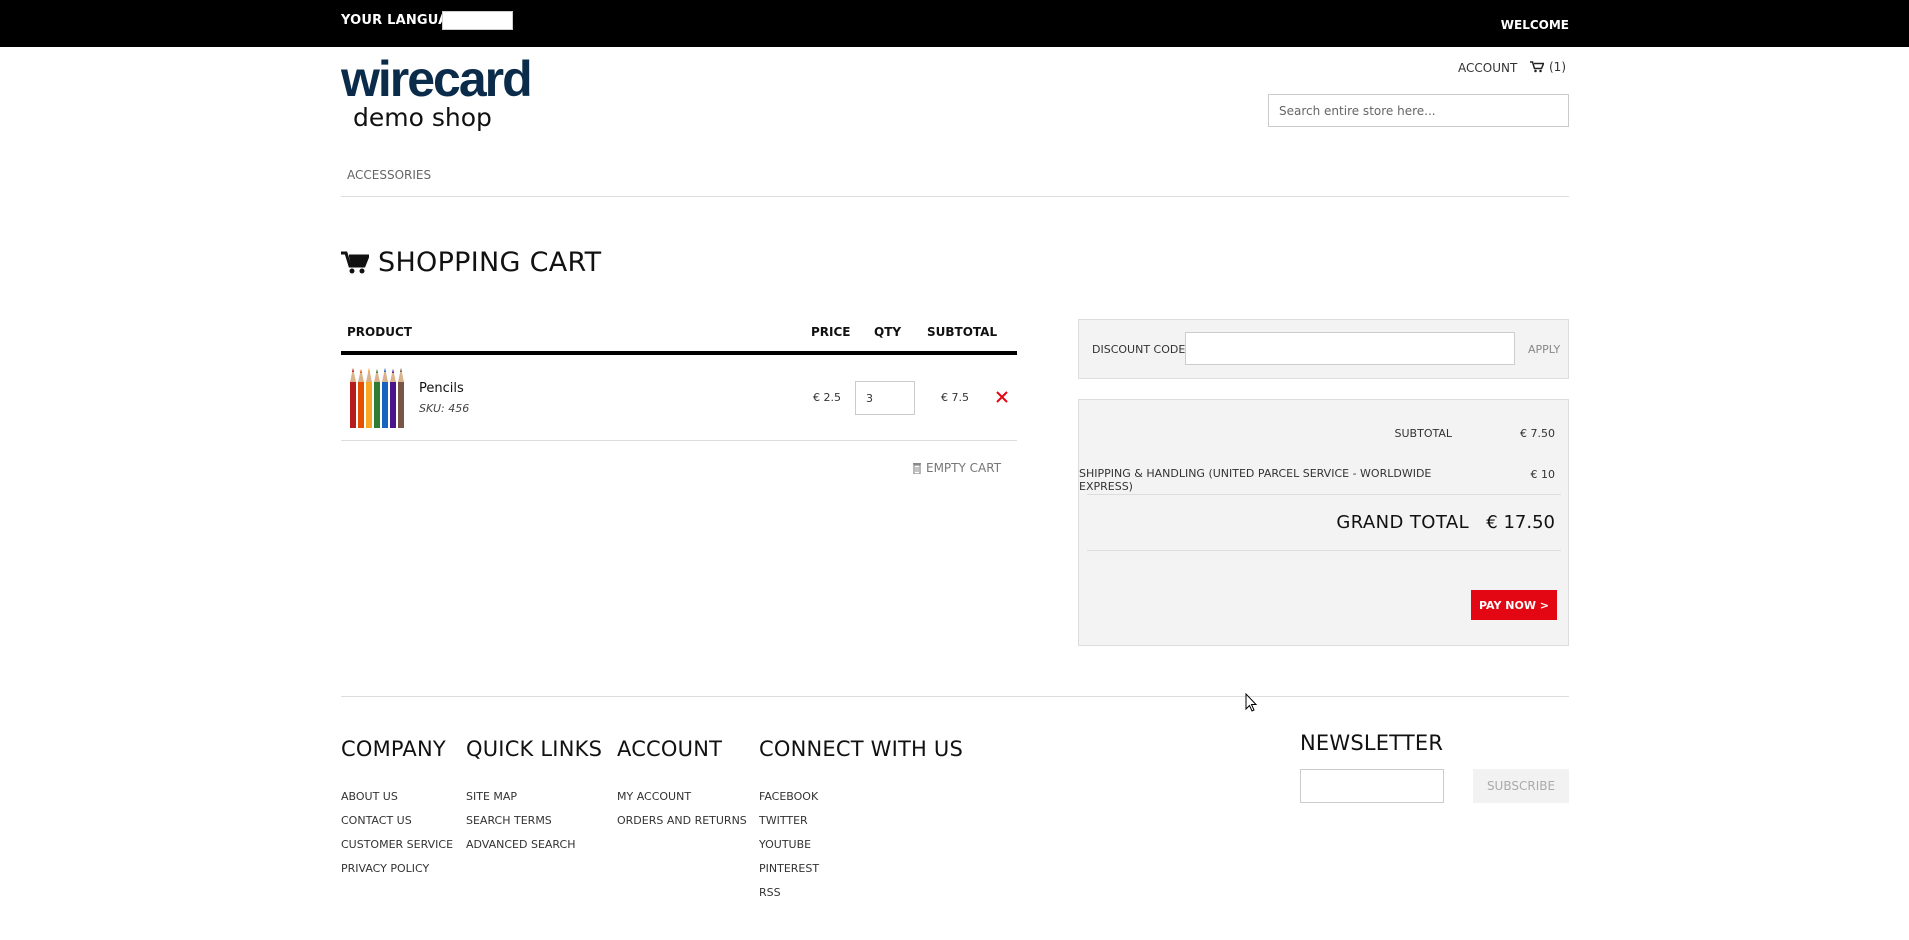 This screenshot has height=940, width=1909. What do you see at coordinates (861, 749) in the screenshot?
I see `footer-heading-connect: CONNECT WITH US` at bounding box center [861, 749].